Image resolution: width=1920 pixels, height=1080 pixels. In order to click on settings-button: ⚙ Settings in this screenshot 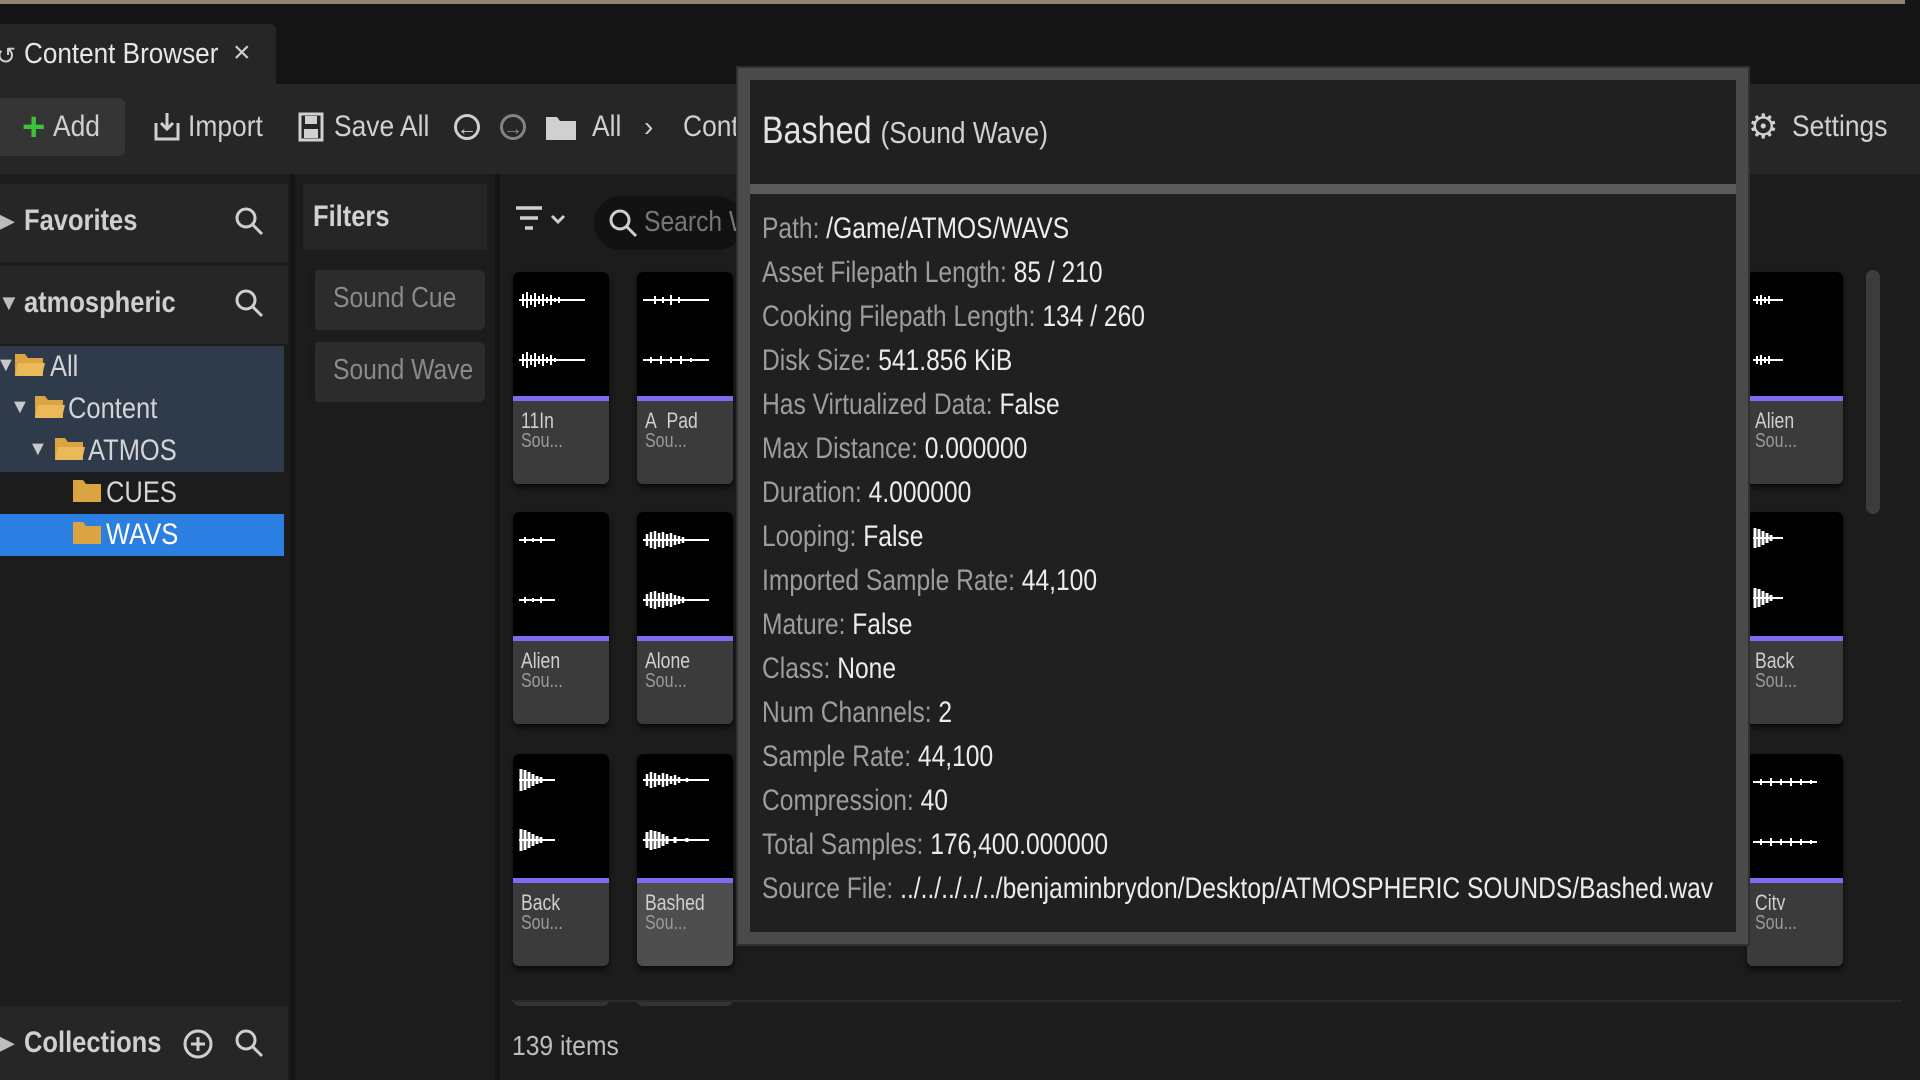, I will do `click(1834, 127)`.